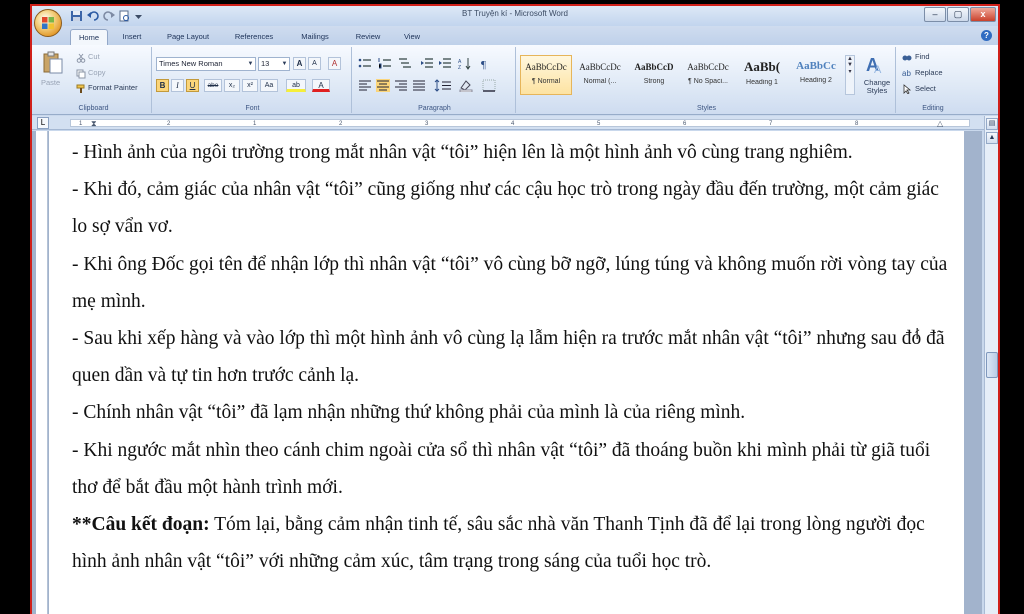  I want to click on select-button: Select, so click(925, 89).